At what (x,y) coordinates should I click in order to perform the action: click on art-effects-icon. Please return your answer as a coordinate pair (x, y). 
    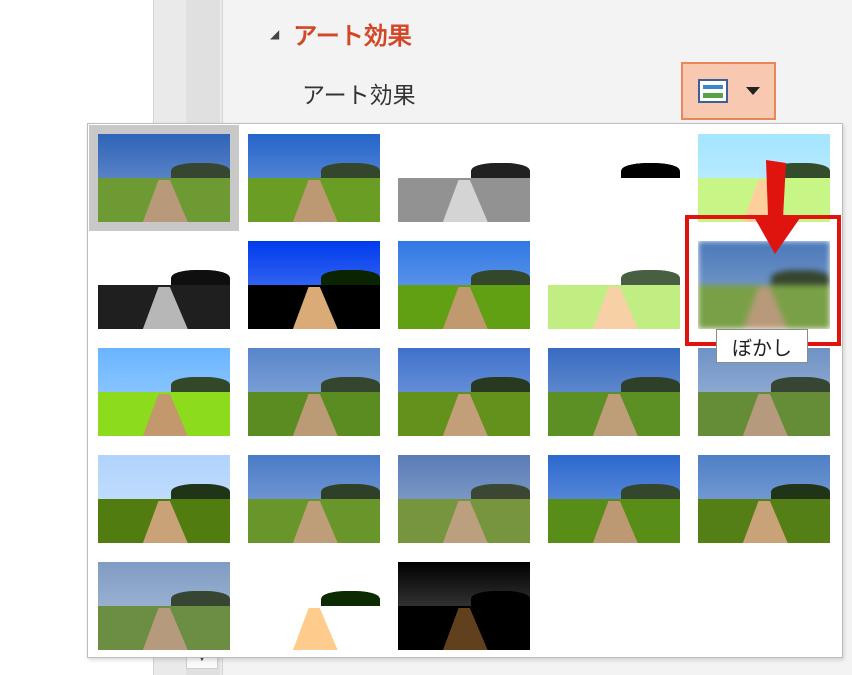
    Looking at the image, I should click on (712, 91).